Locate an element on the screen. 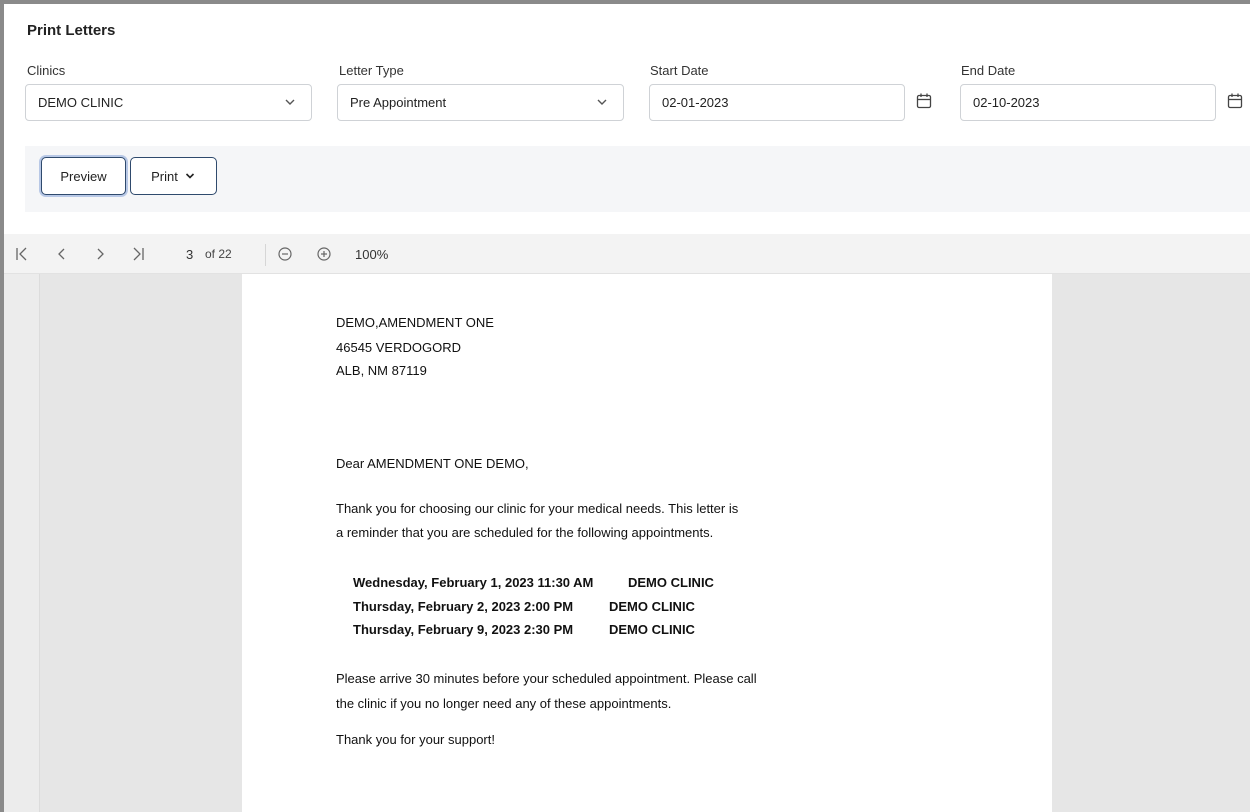 This screenshot has width=1250, height=812. print-button: Print is located at coordinates (173, 176).